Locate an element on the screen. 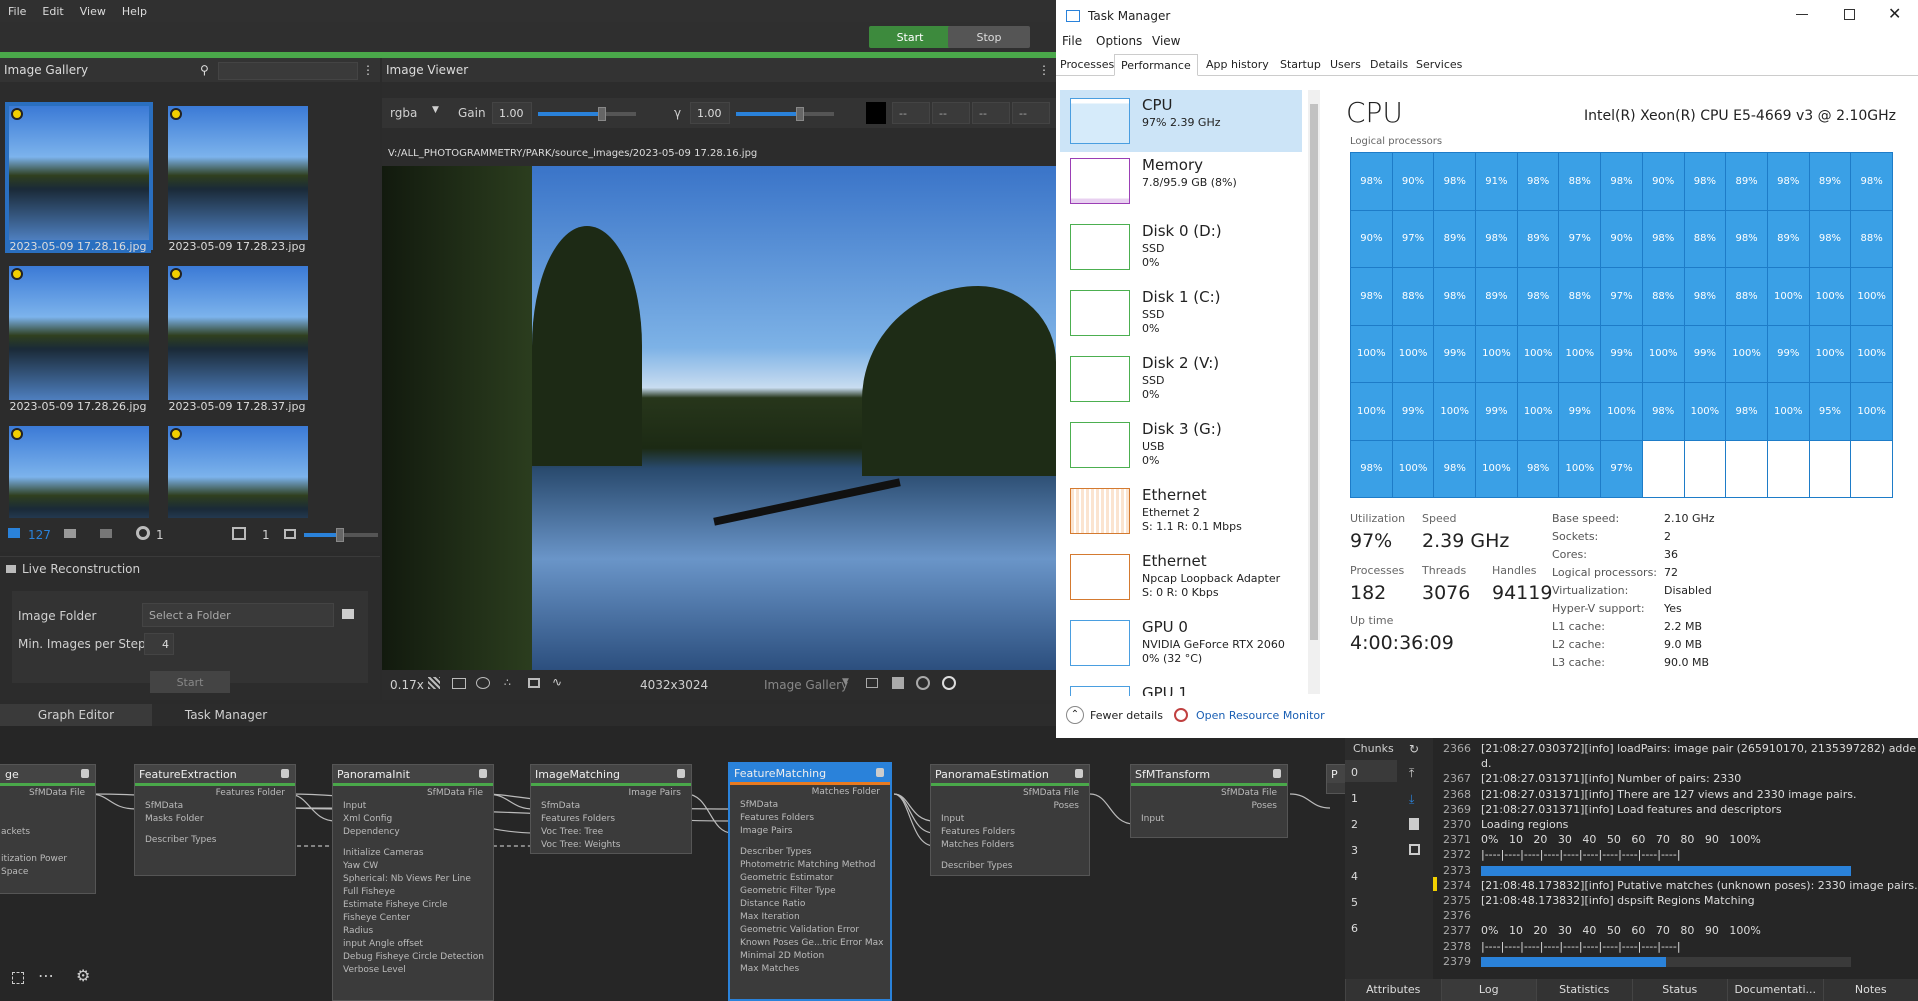 The height and width of the screenshot is (1001, 1918). gallery-thumb: 2023-05-09 17.28.16.jpg is located at coordinates (79, 177).